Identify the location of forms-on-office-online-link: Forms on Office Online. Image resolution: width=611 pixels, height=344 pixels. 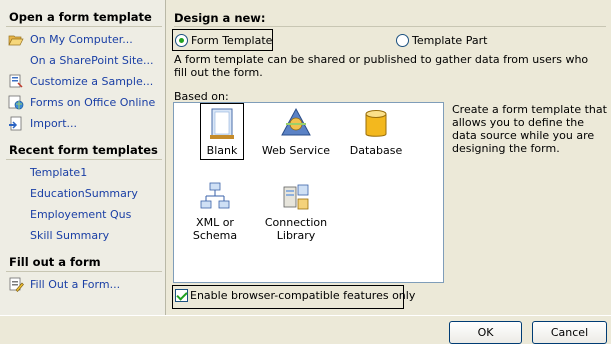
(92, 102).